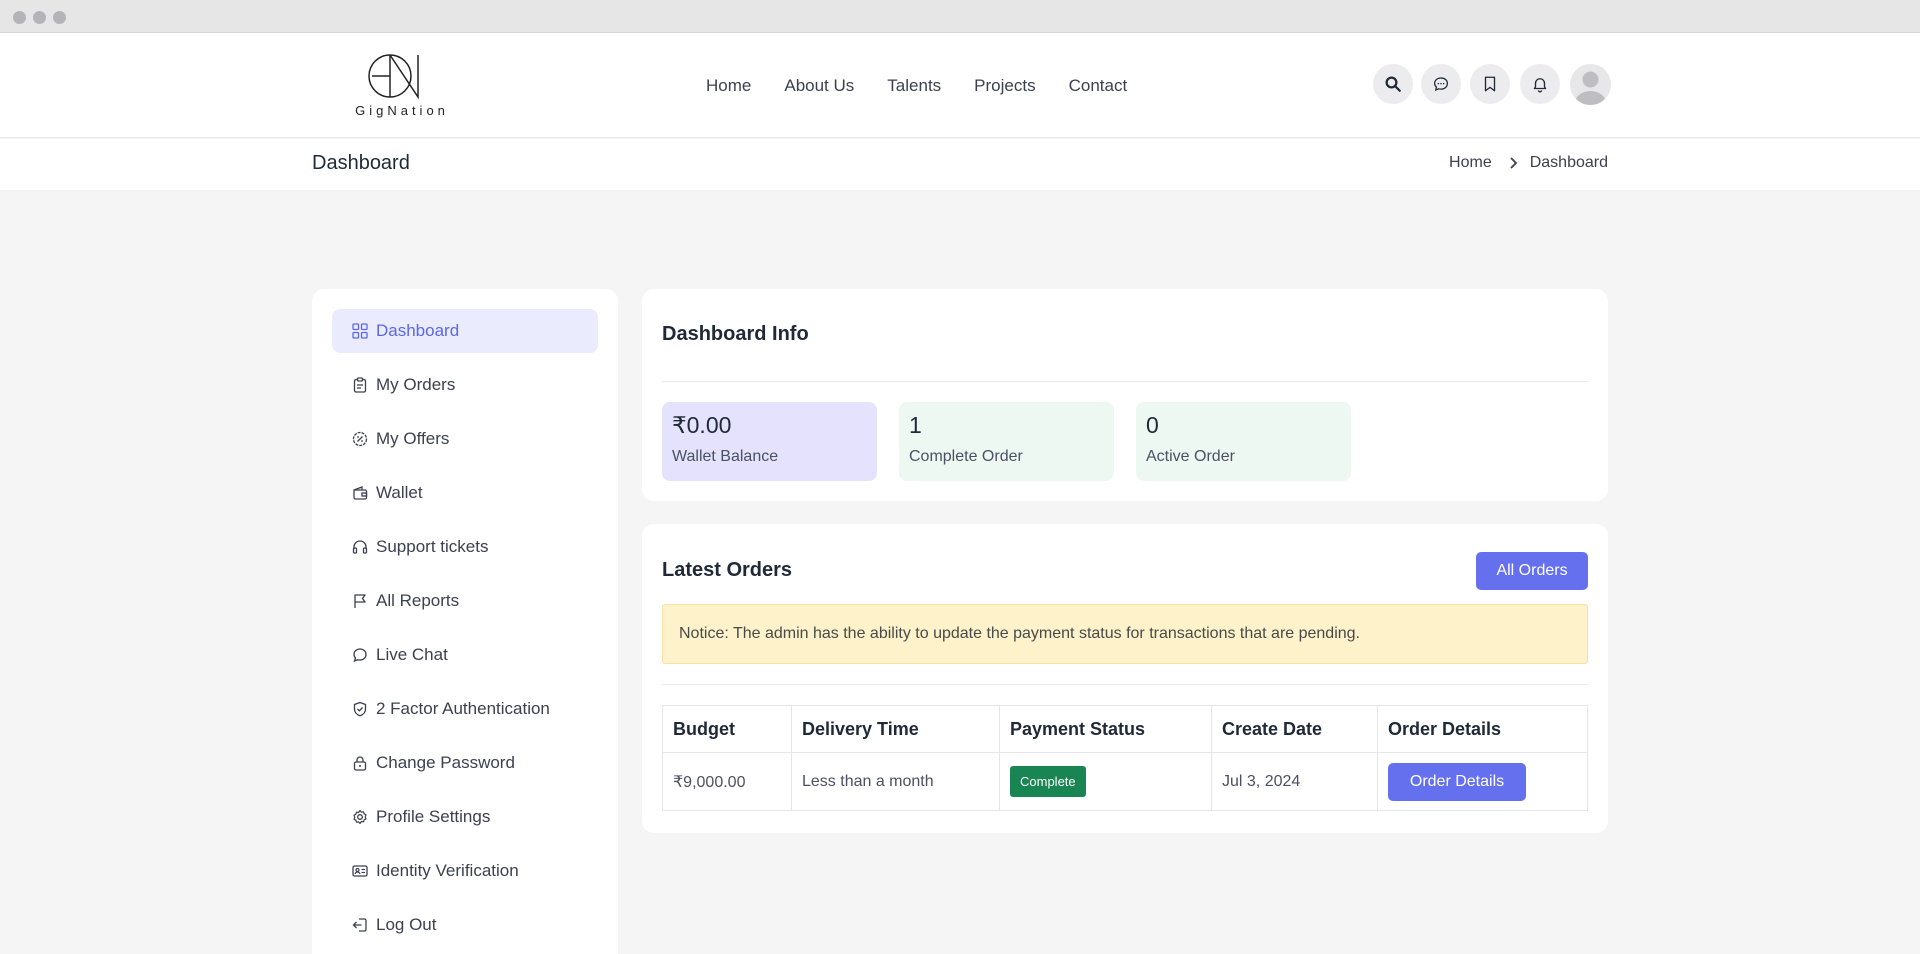  Describe the element at coordinates (59, 17) in the screenshot. I see `window-maximize-dot` at that location.